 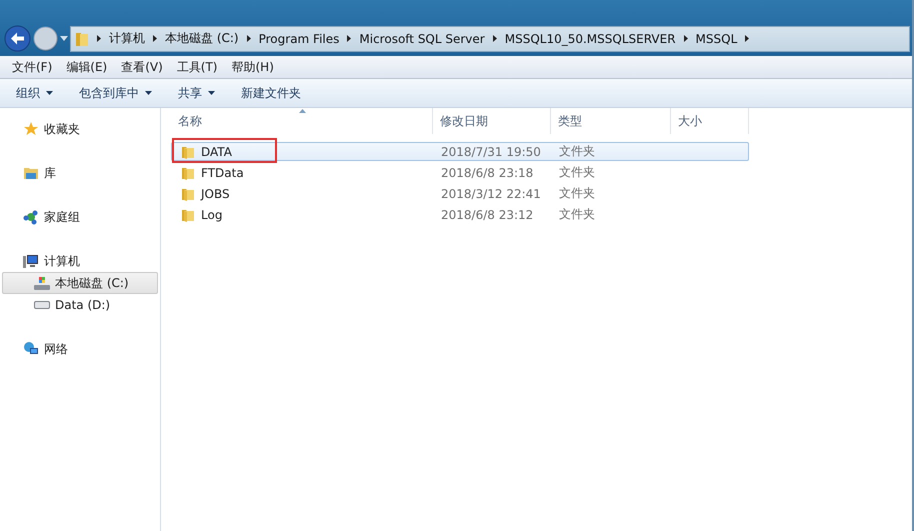 What do you see at coordinates (87, 67) in the screenshot?
I see `menu-item: 编辑(E)` at bounding box center [87, 67].